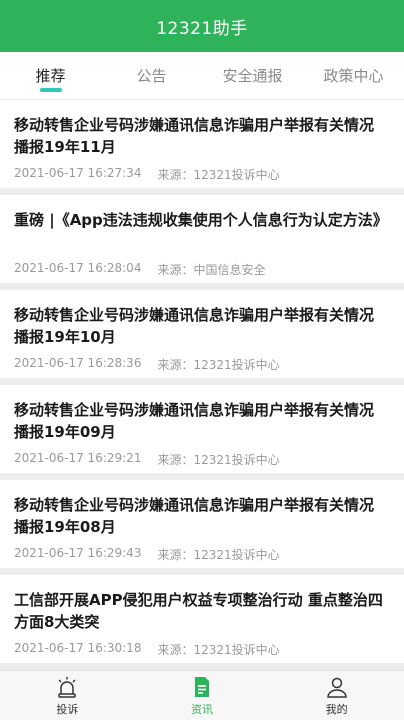 The image size is (404, 720). I want to click on article-title: 移动转售企业号码涉嫌通讯信息诈骗用户举报有关情况播报19年10月, so click(194, 326).